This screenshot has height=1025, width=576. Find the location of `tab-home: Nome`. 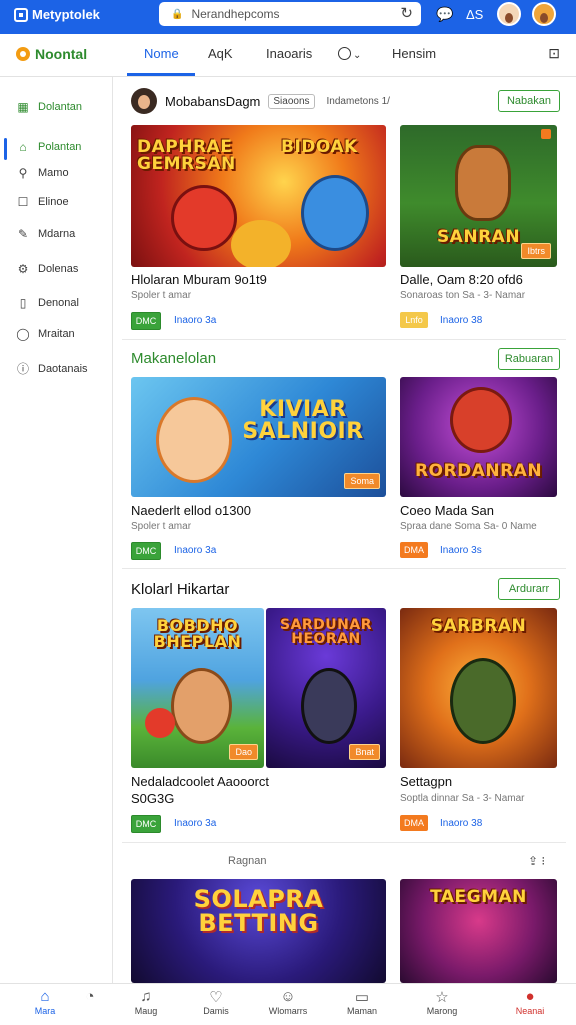

tab-home: Nome is located at coordinates (161, 53).